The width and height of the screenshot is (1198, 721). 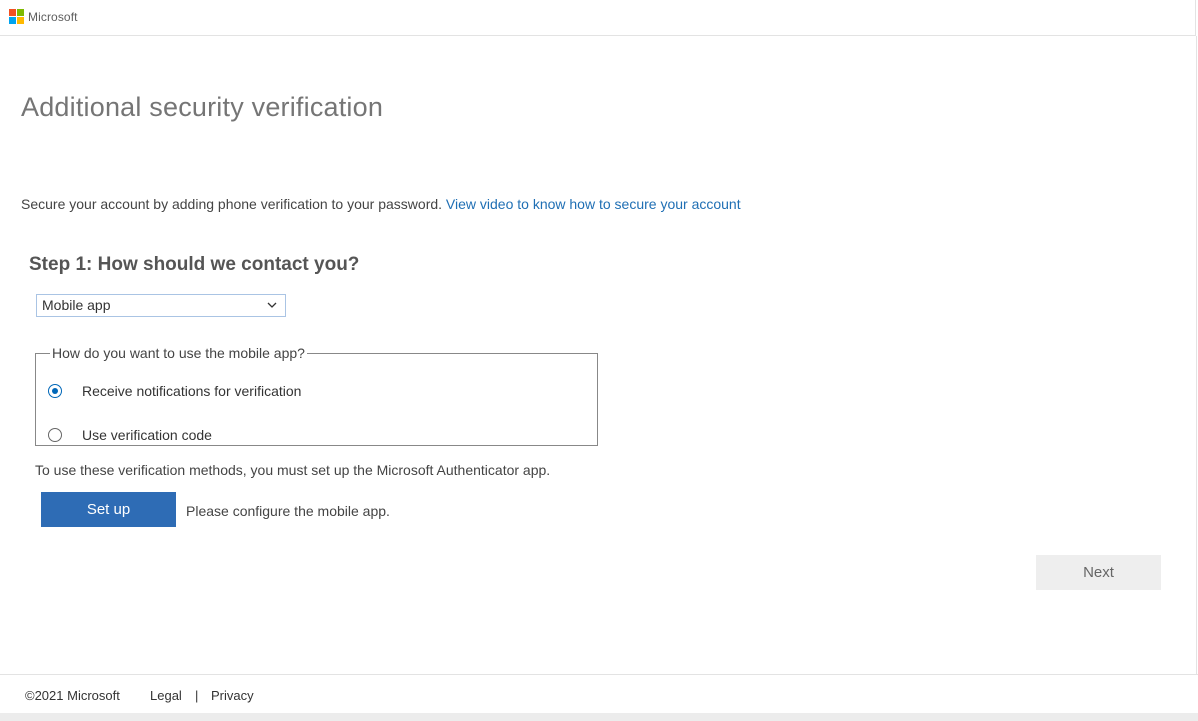 What do you see at coordinates (53, 16) in the screenshot?
I see `brand-name: Microsoft` at bounding box center [53, 16].